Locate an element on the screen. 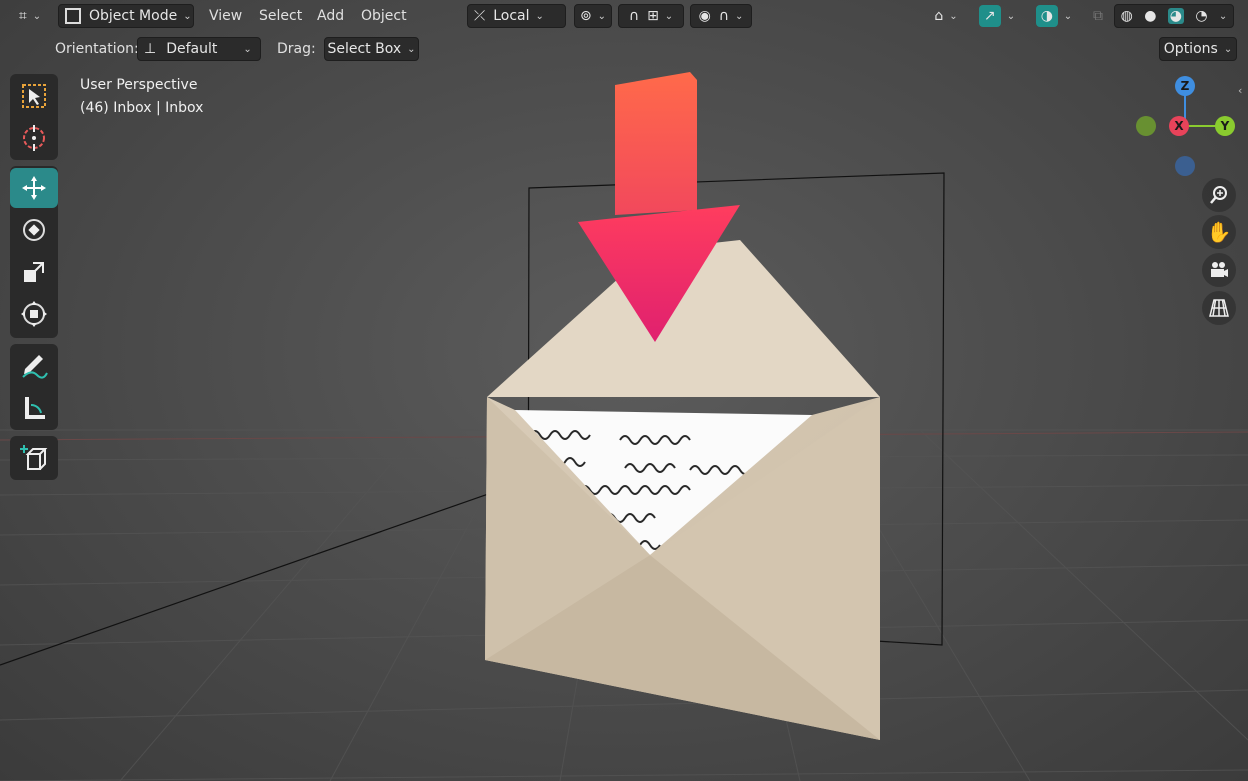 This screenshot has width=1248, height=781. menu-view: View is located at coordinates (225, 16).